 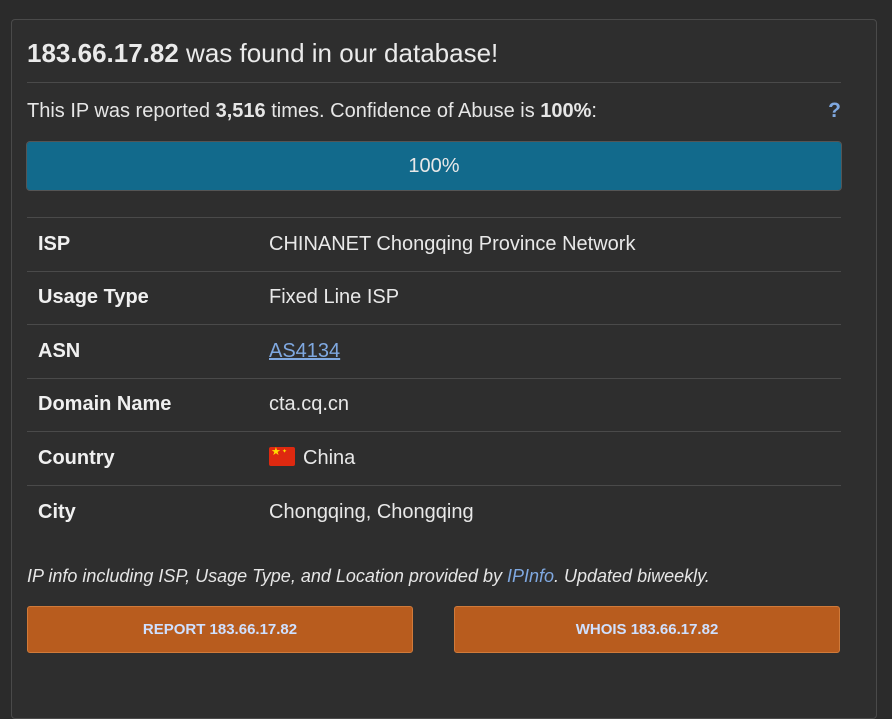 I want to click on ip-address: 183.66.17.82, so click(x=103, y=53).